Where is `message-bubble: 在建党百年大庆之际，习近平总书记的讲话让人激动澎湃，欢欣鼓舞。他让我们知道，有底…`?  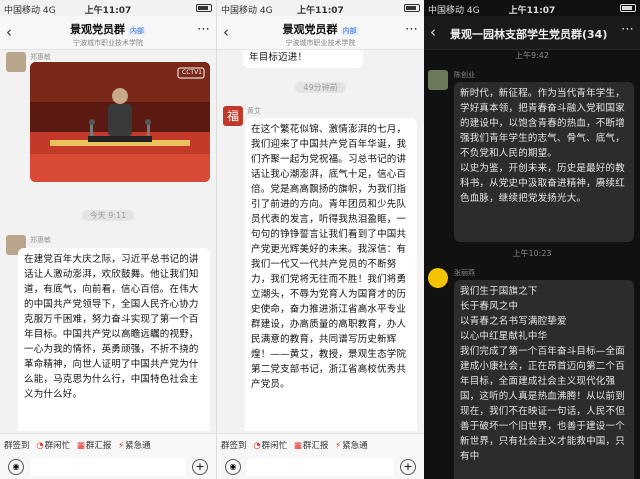
message-bubble: 在建党百年大庆之际，习近平总书记的讲话让人激动澎湃，欢欣鼓舞。他让我们知道，有底… is located at coordinates (114, 339).